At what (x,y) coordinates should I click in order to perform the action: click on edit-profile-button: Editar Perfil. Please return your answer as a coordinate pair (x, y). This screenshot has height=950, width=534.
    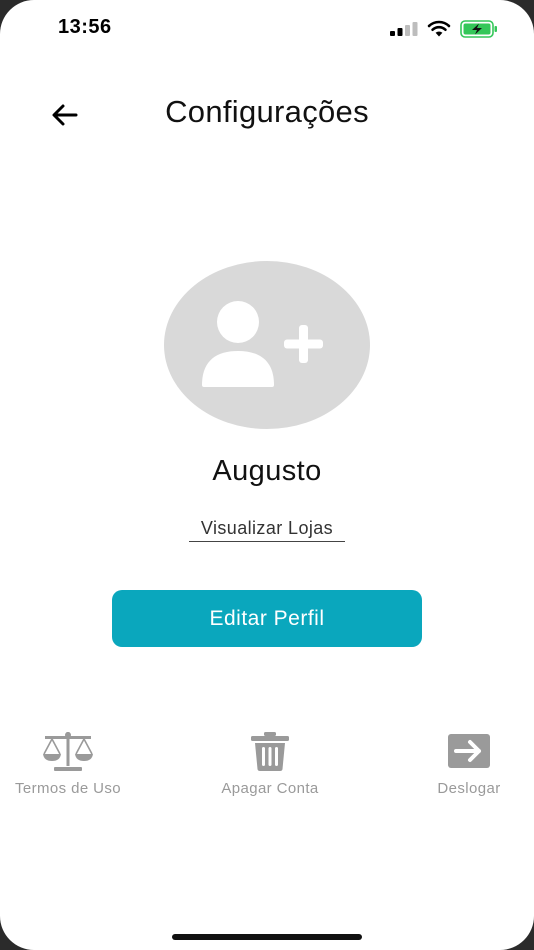
    Looking at the image, I should click on (267, 618).